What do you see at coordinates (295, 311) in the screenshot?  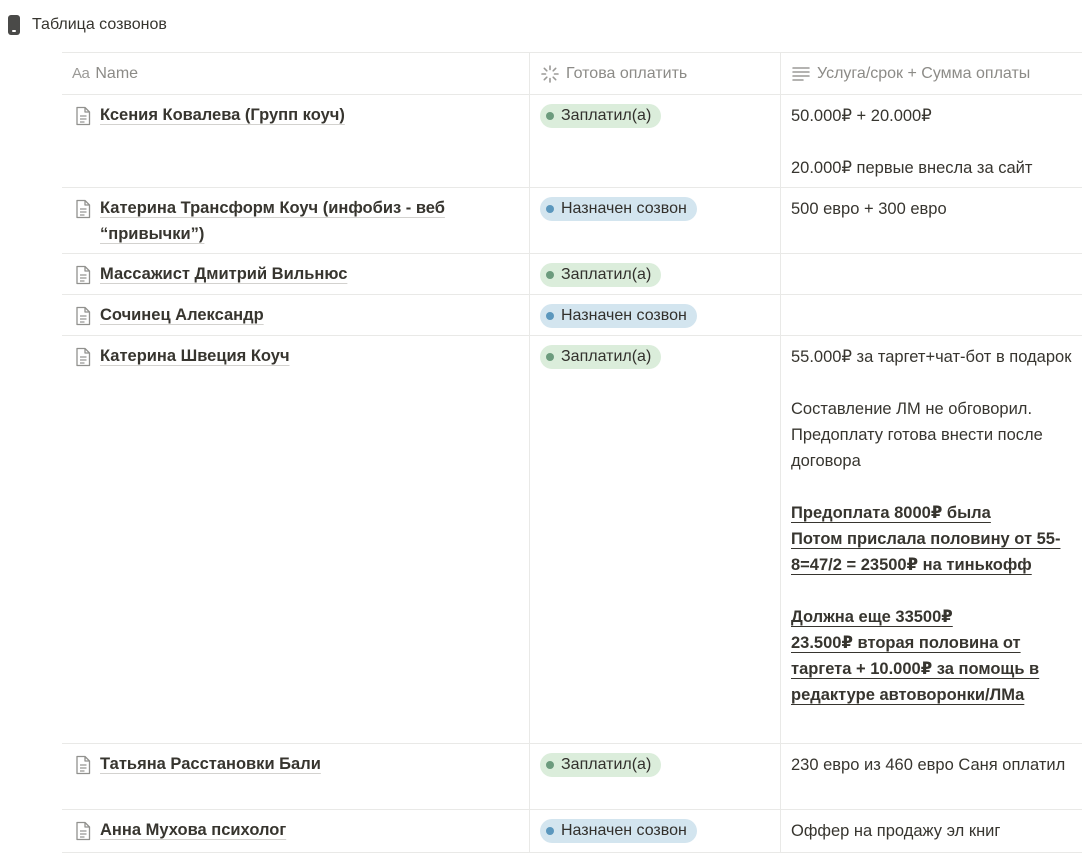 I see `row-title: Сочинец Александр` at bounding box center [295, 311].